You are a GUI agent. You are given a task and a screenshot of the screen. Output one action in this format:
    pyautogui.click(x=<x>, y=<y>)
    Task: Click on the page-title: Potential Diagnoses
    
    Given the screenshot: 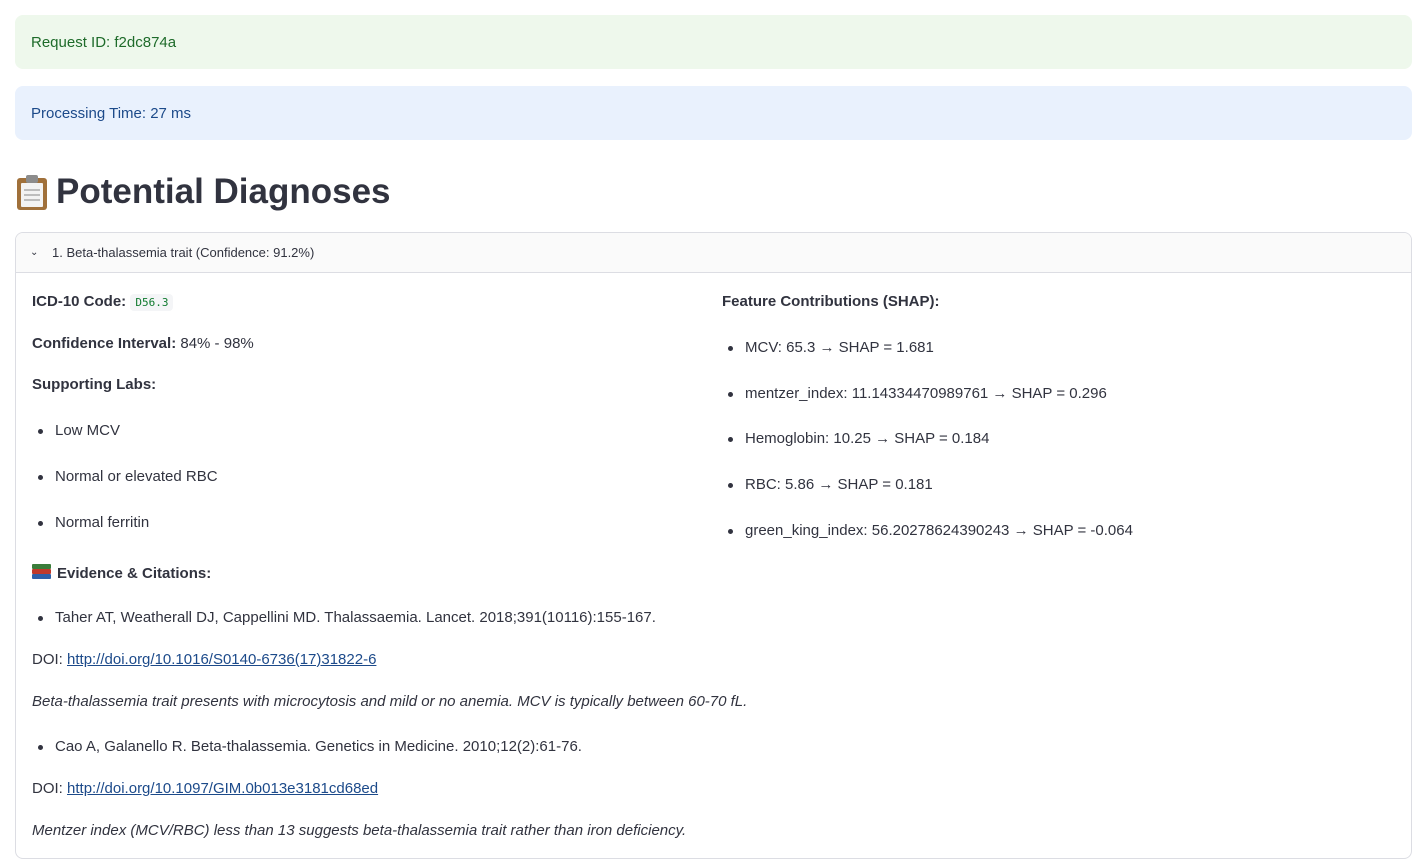 What is the action you would take?
    pyautogui.click(x=203, y=192)
    